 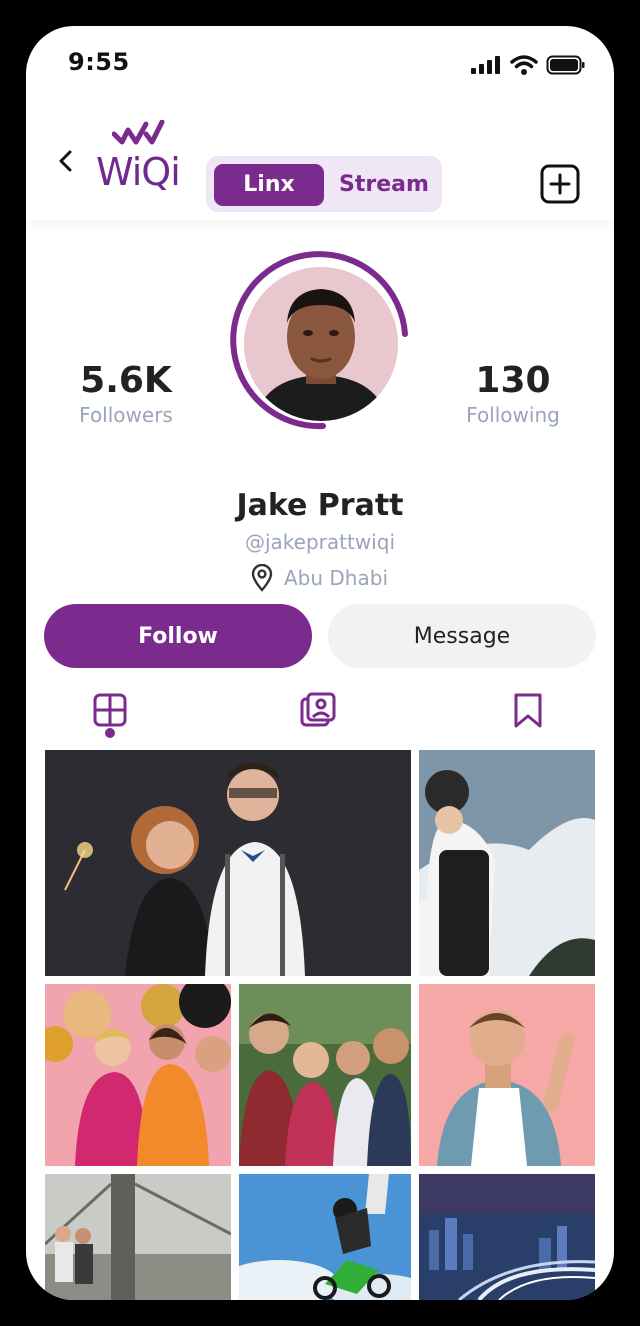 I want to click on wifi-icon, so click(x=524, y=65).